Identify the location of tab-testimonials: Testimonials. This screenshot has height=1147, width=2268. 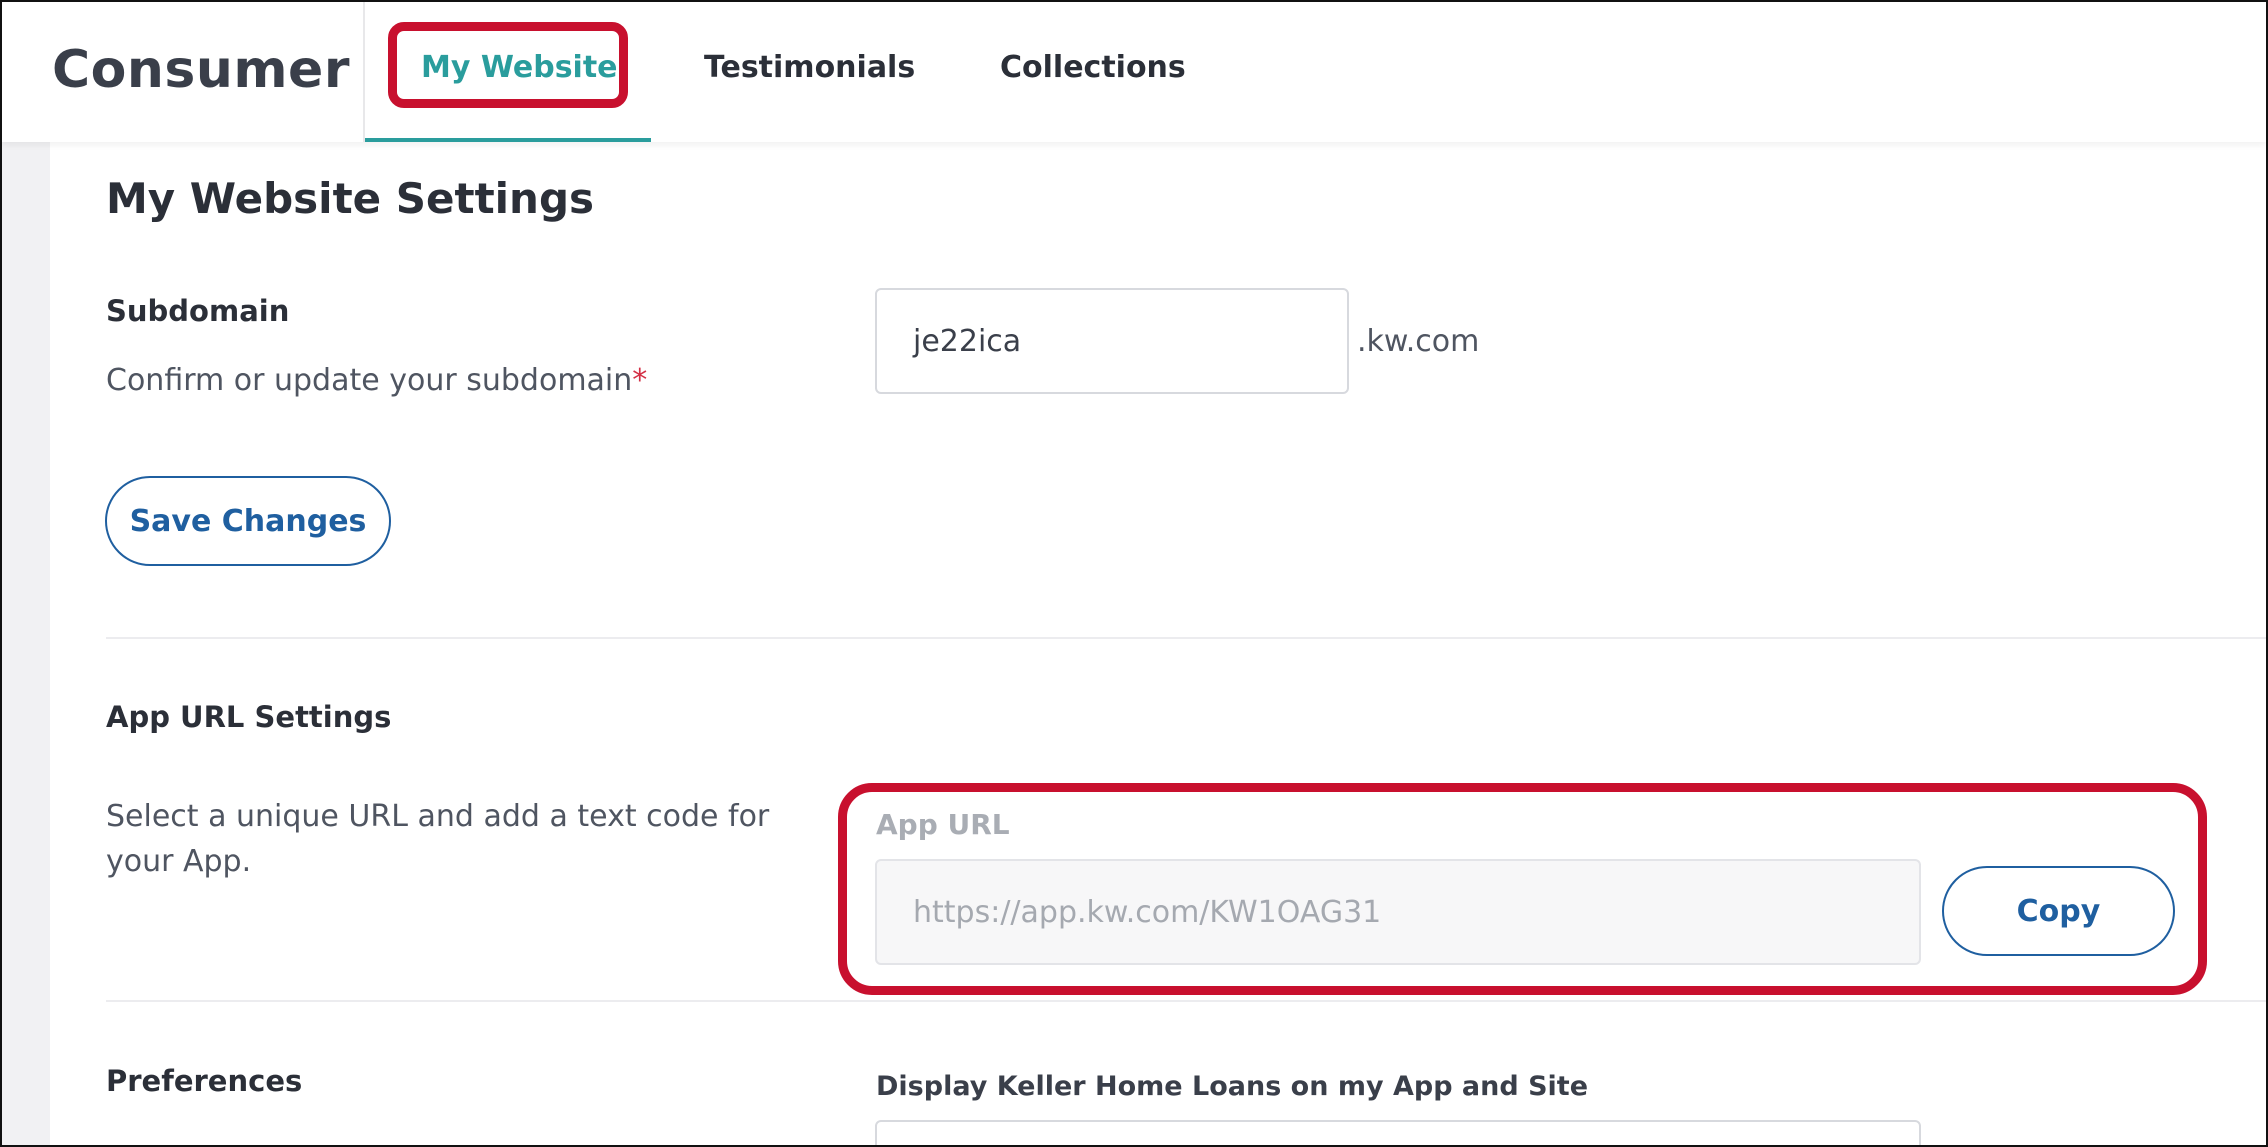
(809, 67).